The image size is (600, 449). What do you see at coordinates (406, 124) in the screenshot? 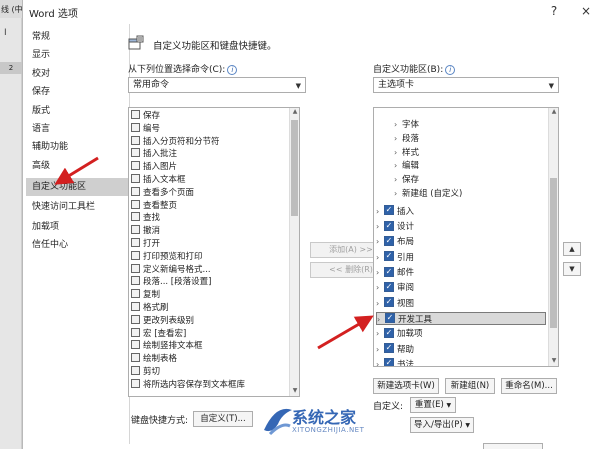
I see `ribbon-group-item: › 字体` at bounding box center [406, 124].